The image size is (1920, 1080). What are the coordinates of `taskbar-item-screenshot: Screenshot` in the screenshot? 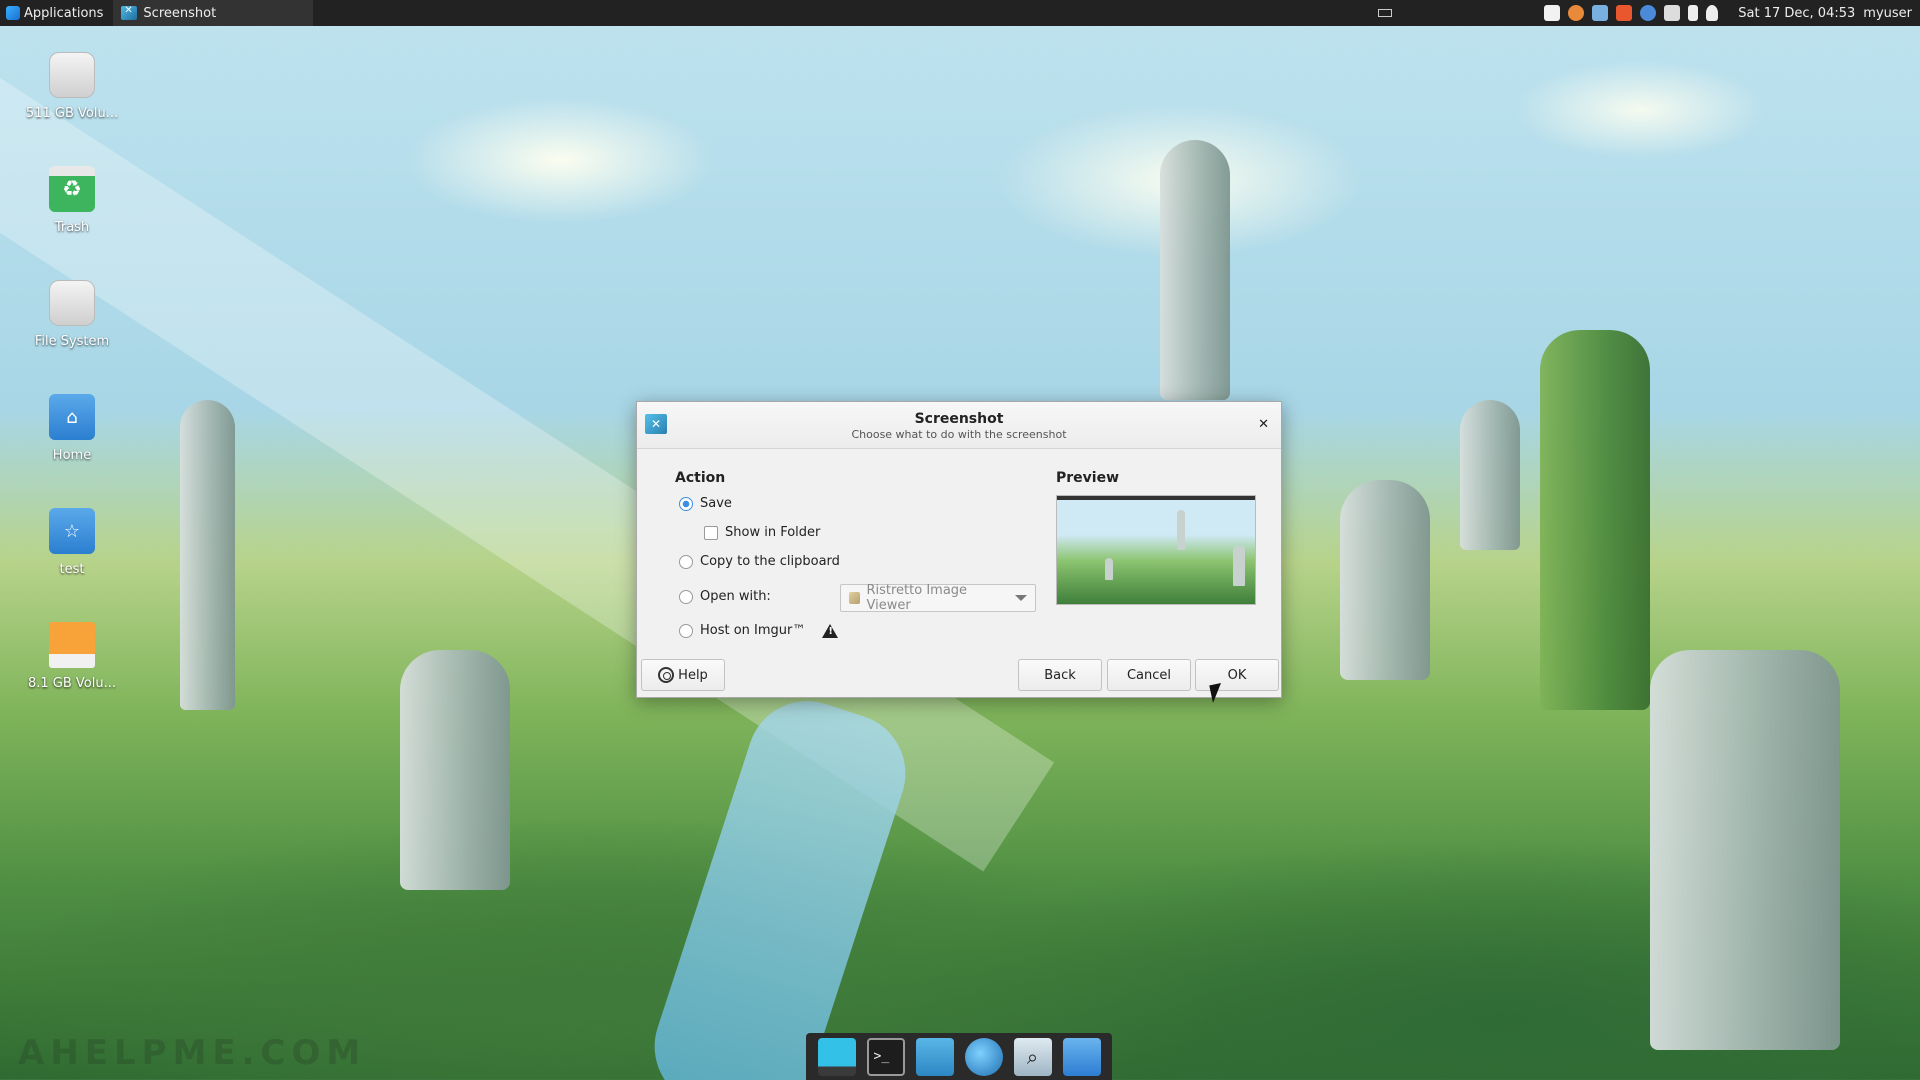 It's located at (213, 13).